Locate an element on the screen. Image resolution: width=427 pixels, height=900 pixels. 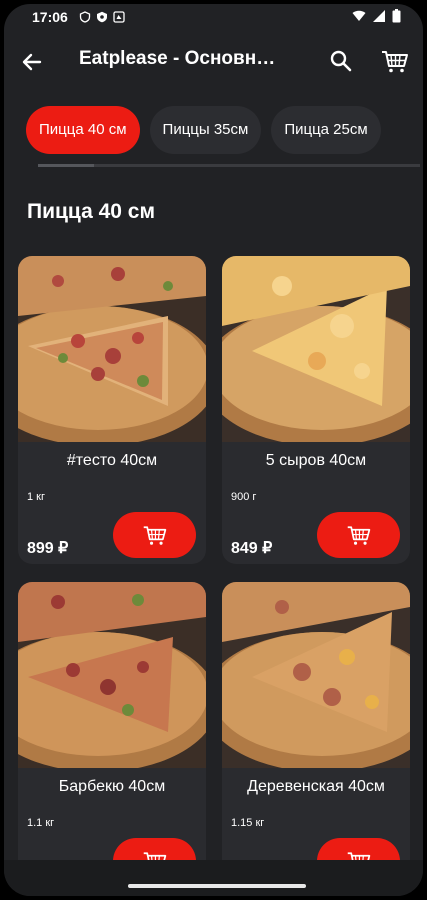
navigation-bar is located at coordinates (213, 878).